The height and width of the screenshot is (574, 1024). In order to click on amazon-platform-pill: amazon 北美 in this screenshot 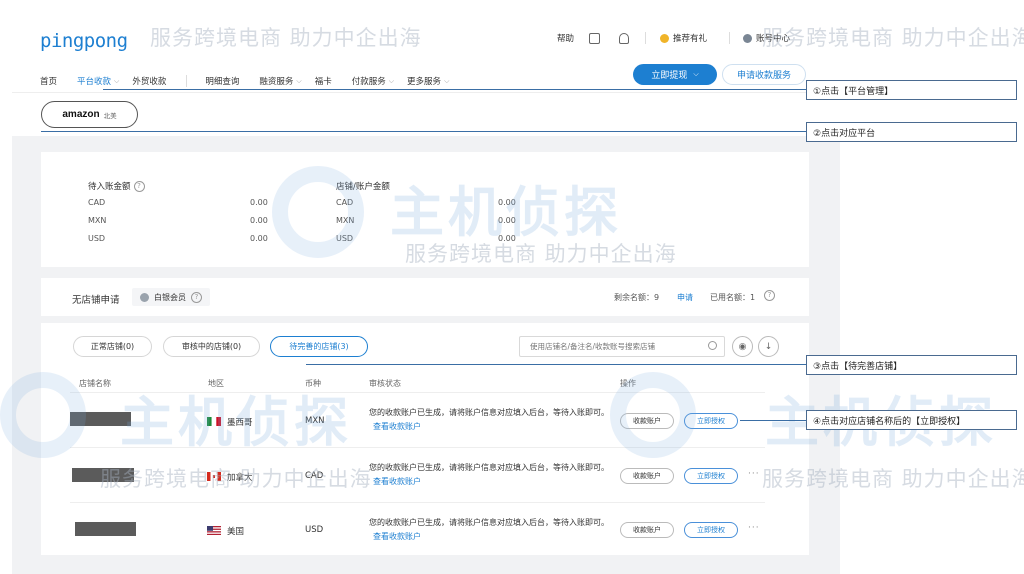, I will do `click(89, 114)`.